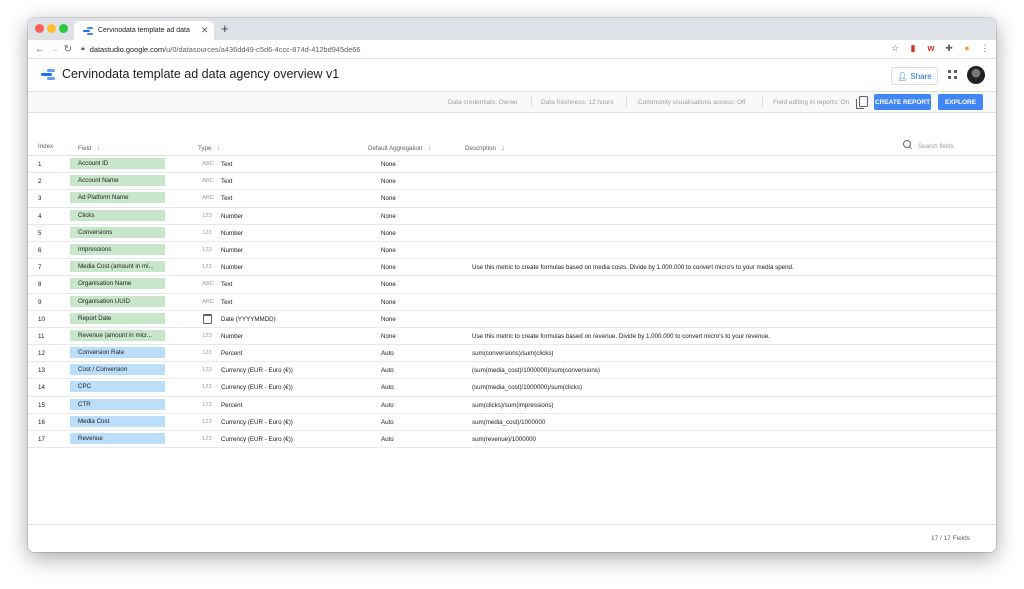 The image size is (1024, 589). What do you see at coordinates (117, 215) in the screenshot?
I see `field-name-chip: Clicks` at bounding box center [117, 215].